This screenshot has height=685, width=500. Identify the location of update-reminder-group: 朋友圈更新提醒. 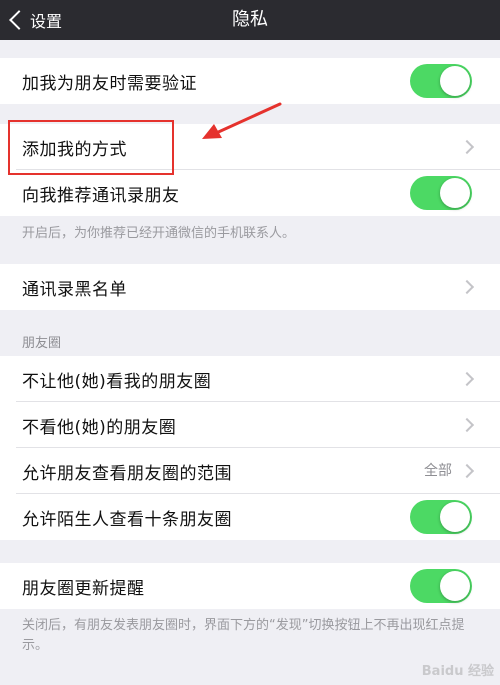
(250, 586).